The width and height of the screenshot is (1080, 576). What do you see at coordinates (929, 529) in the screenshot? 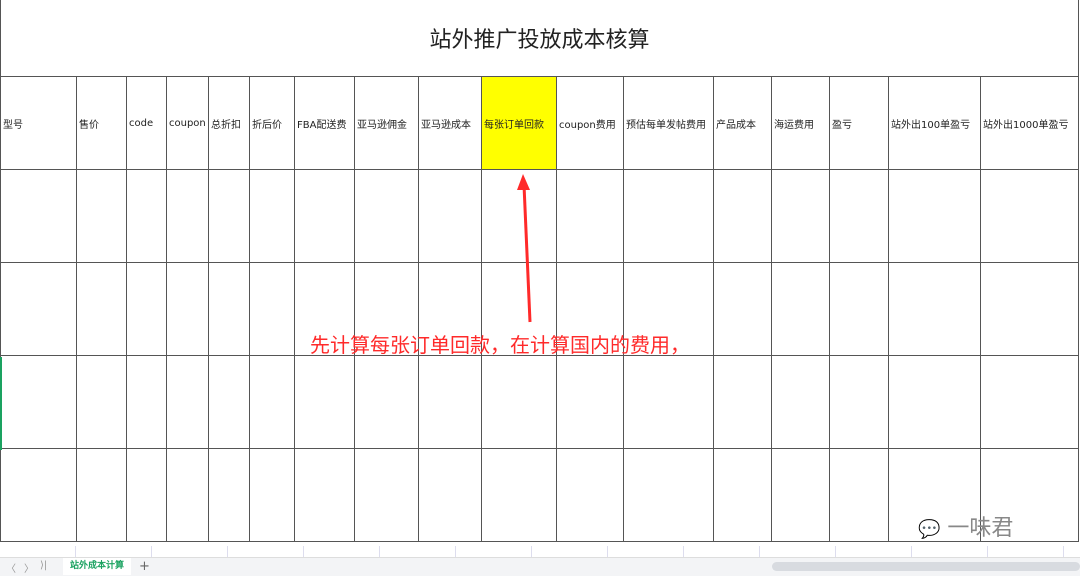
I see `wechat-icon: 💬` at bounding box center [929, 529].